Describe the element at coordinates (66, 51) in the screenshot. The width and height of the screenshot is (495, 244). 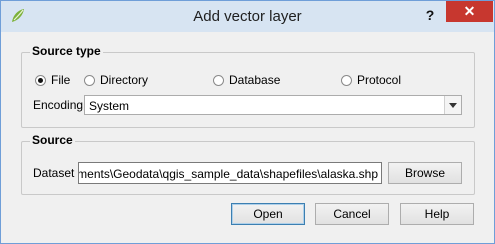
I see `source-type-title: Source type` at that location.